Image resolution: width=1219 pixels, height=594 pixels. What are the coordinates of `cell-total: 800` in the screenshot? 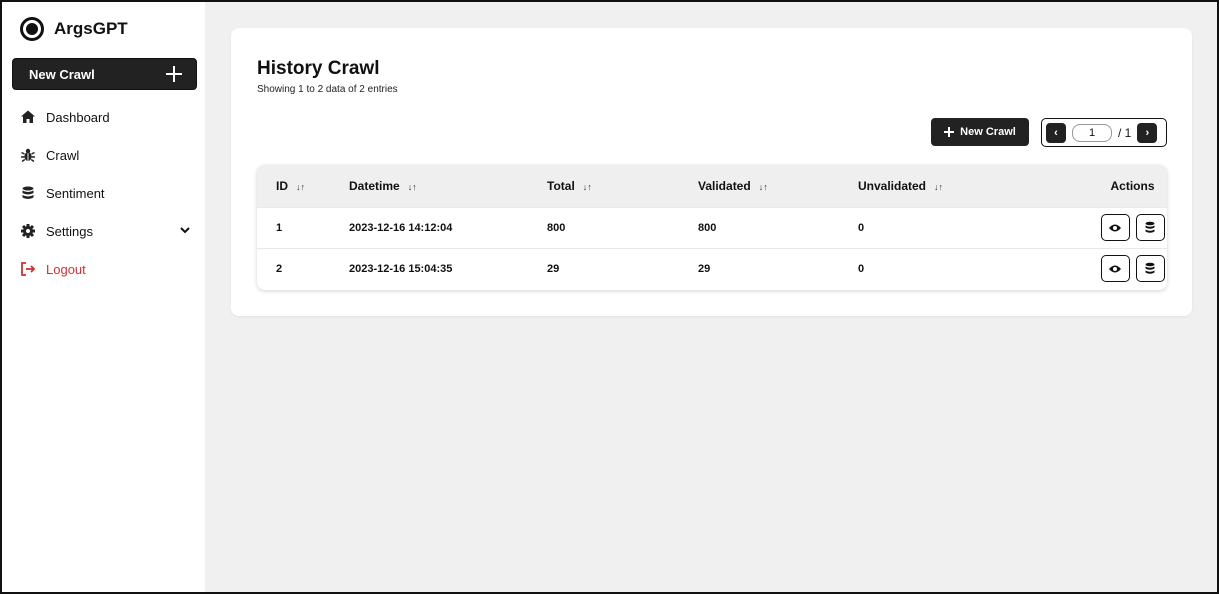 It's located at (556, 227).